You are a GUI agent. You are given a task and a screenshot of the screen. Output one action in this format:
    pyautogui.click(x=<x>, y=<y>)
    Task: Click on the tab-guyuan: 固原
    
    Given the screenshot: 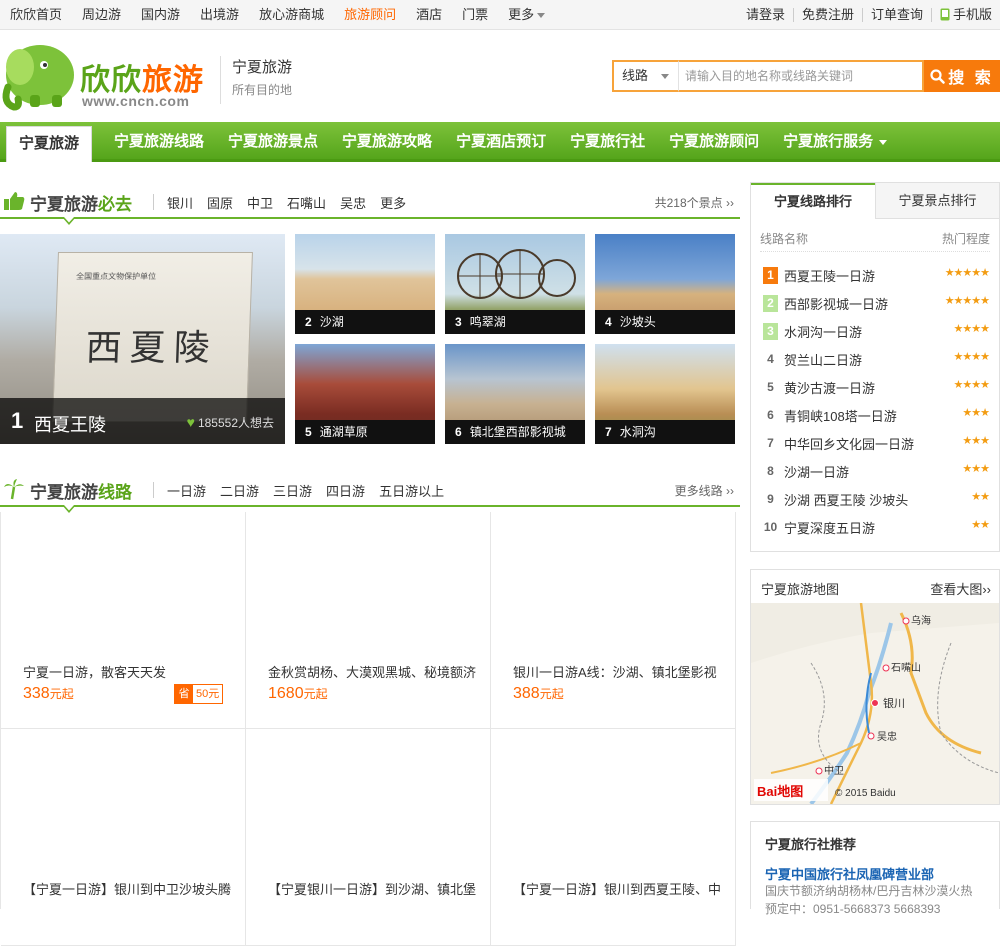 What is the action you would take?
    pyautogui.click(x=220, y=202)
    